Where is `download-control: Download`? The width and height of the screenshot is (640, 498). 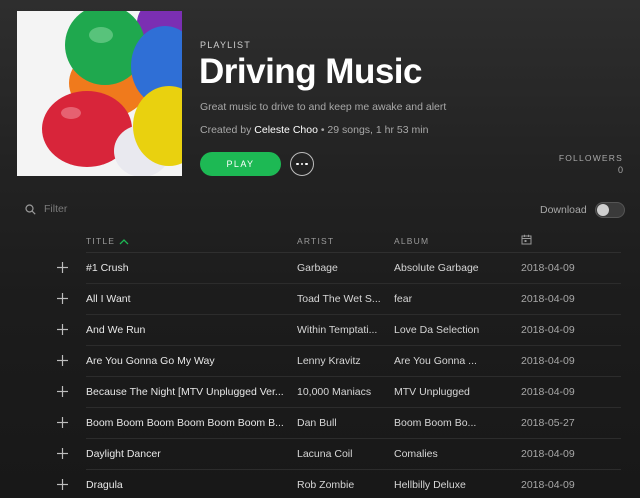
download-control: Download is located at coordinates (582, 210).